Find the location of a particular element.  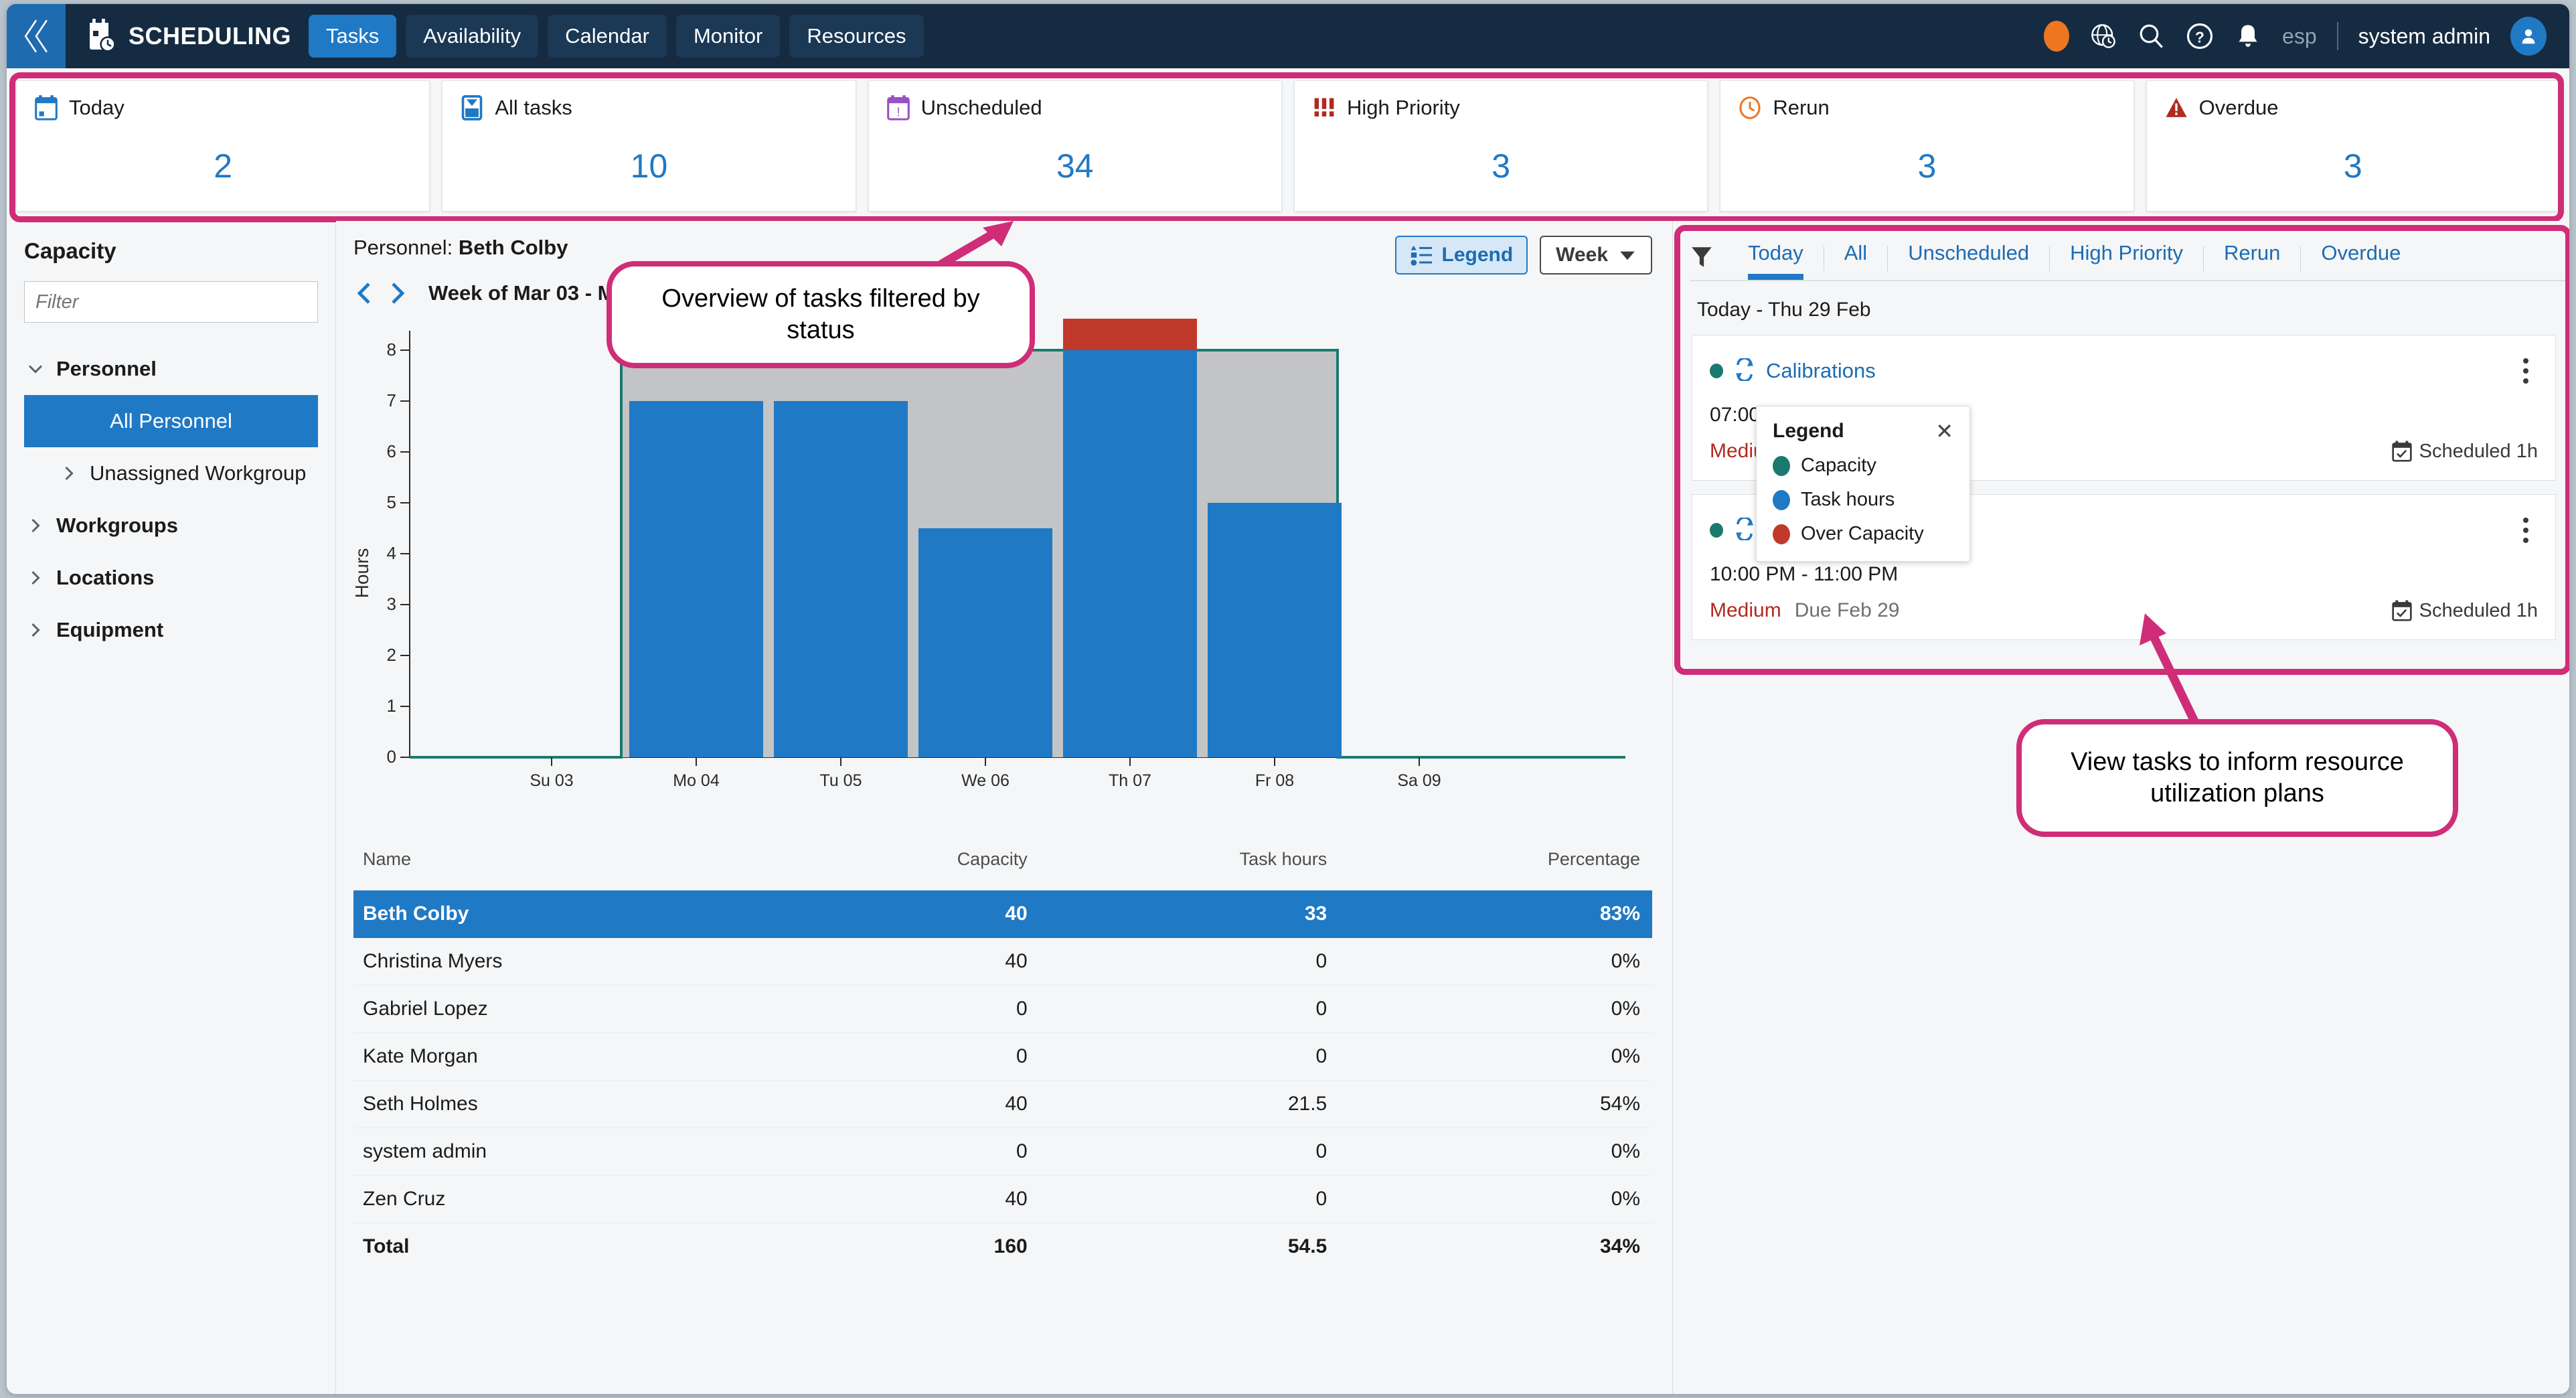

table-row: Zen Cruz 40 0 0% is located at coordinates (1003, 1199).